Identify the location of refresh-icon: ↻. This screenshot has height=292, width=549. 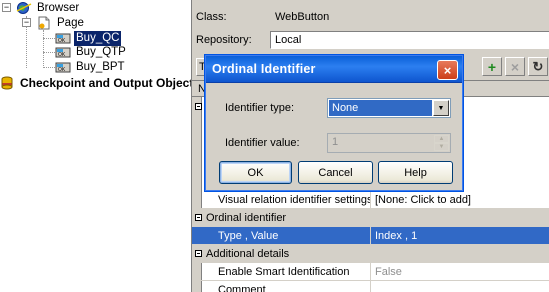
(538, 66).